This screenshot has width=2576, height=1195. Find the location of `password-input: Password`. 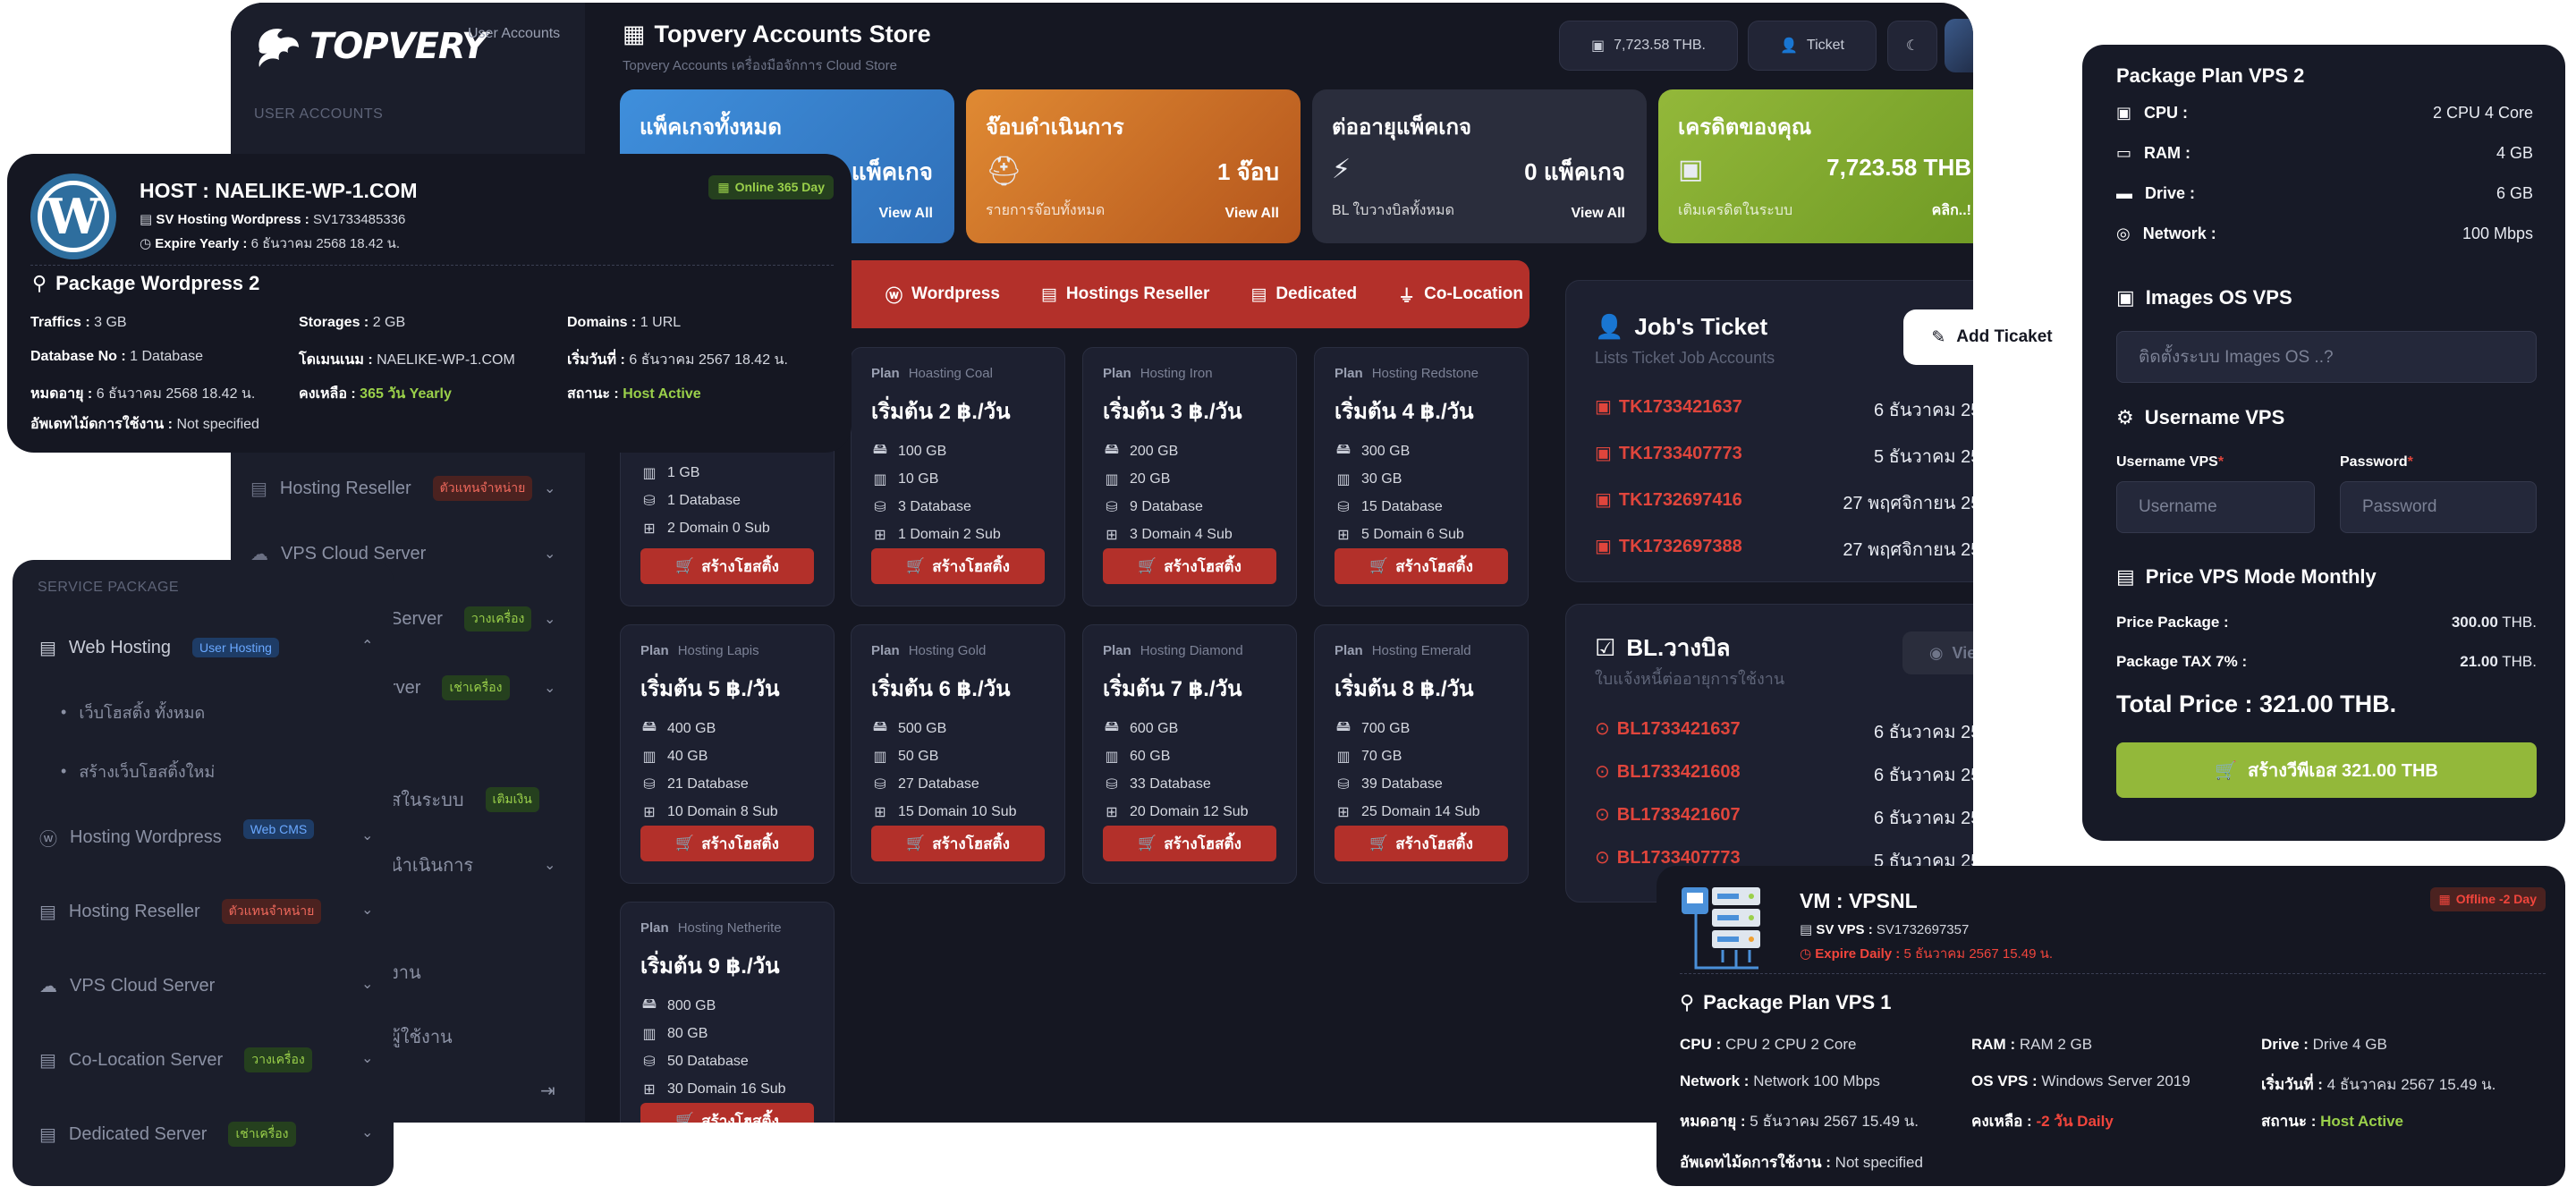

password-input: Password is located at coordinates (2438, 507).